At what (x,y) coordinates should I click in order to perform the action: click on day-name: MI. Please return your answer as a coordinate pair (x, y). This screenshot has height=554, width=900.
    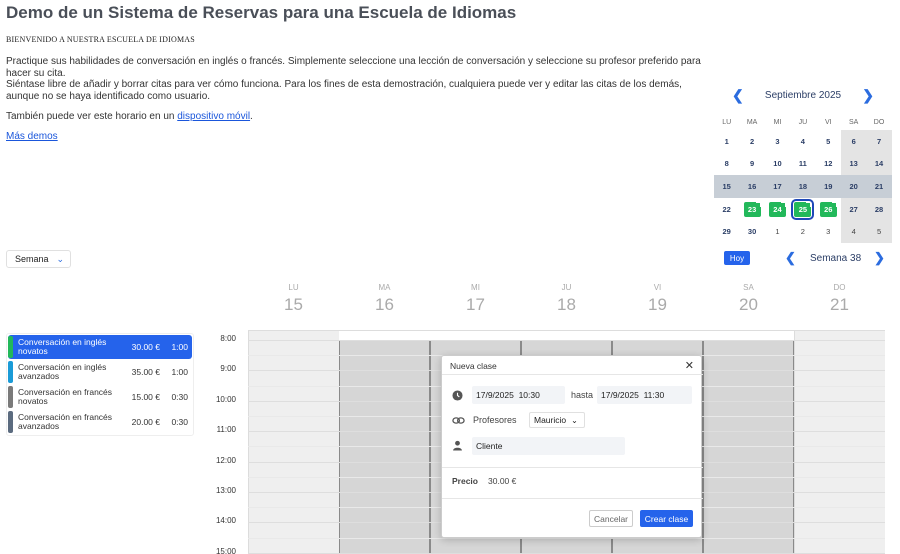
    Looking at the image, I should click on (475, 287).